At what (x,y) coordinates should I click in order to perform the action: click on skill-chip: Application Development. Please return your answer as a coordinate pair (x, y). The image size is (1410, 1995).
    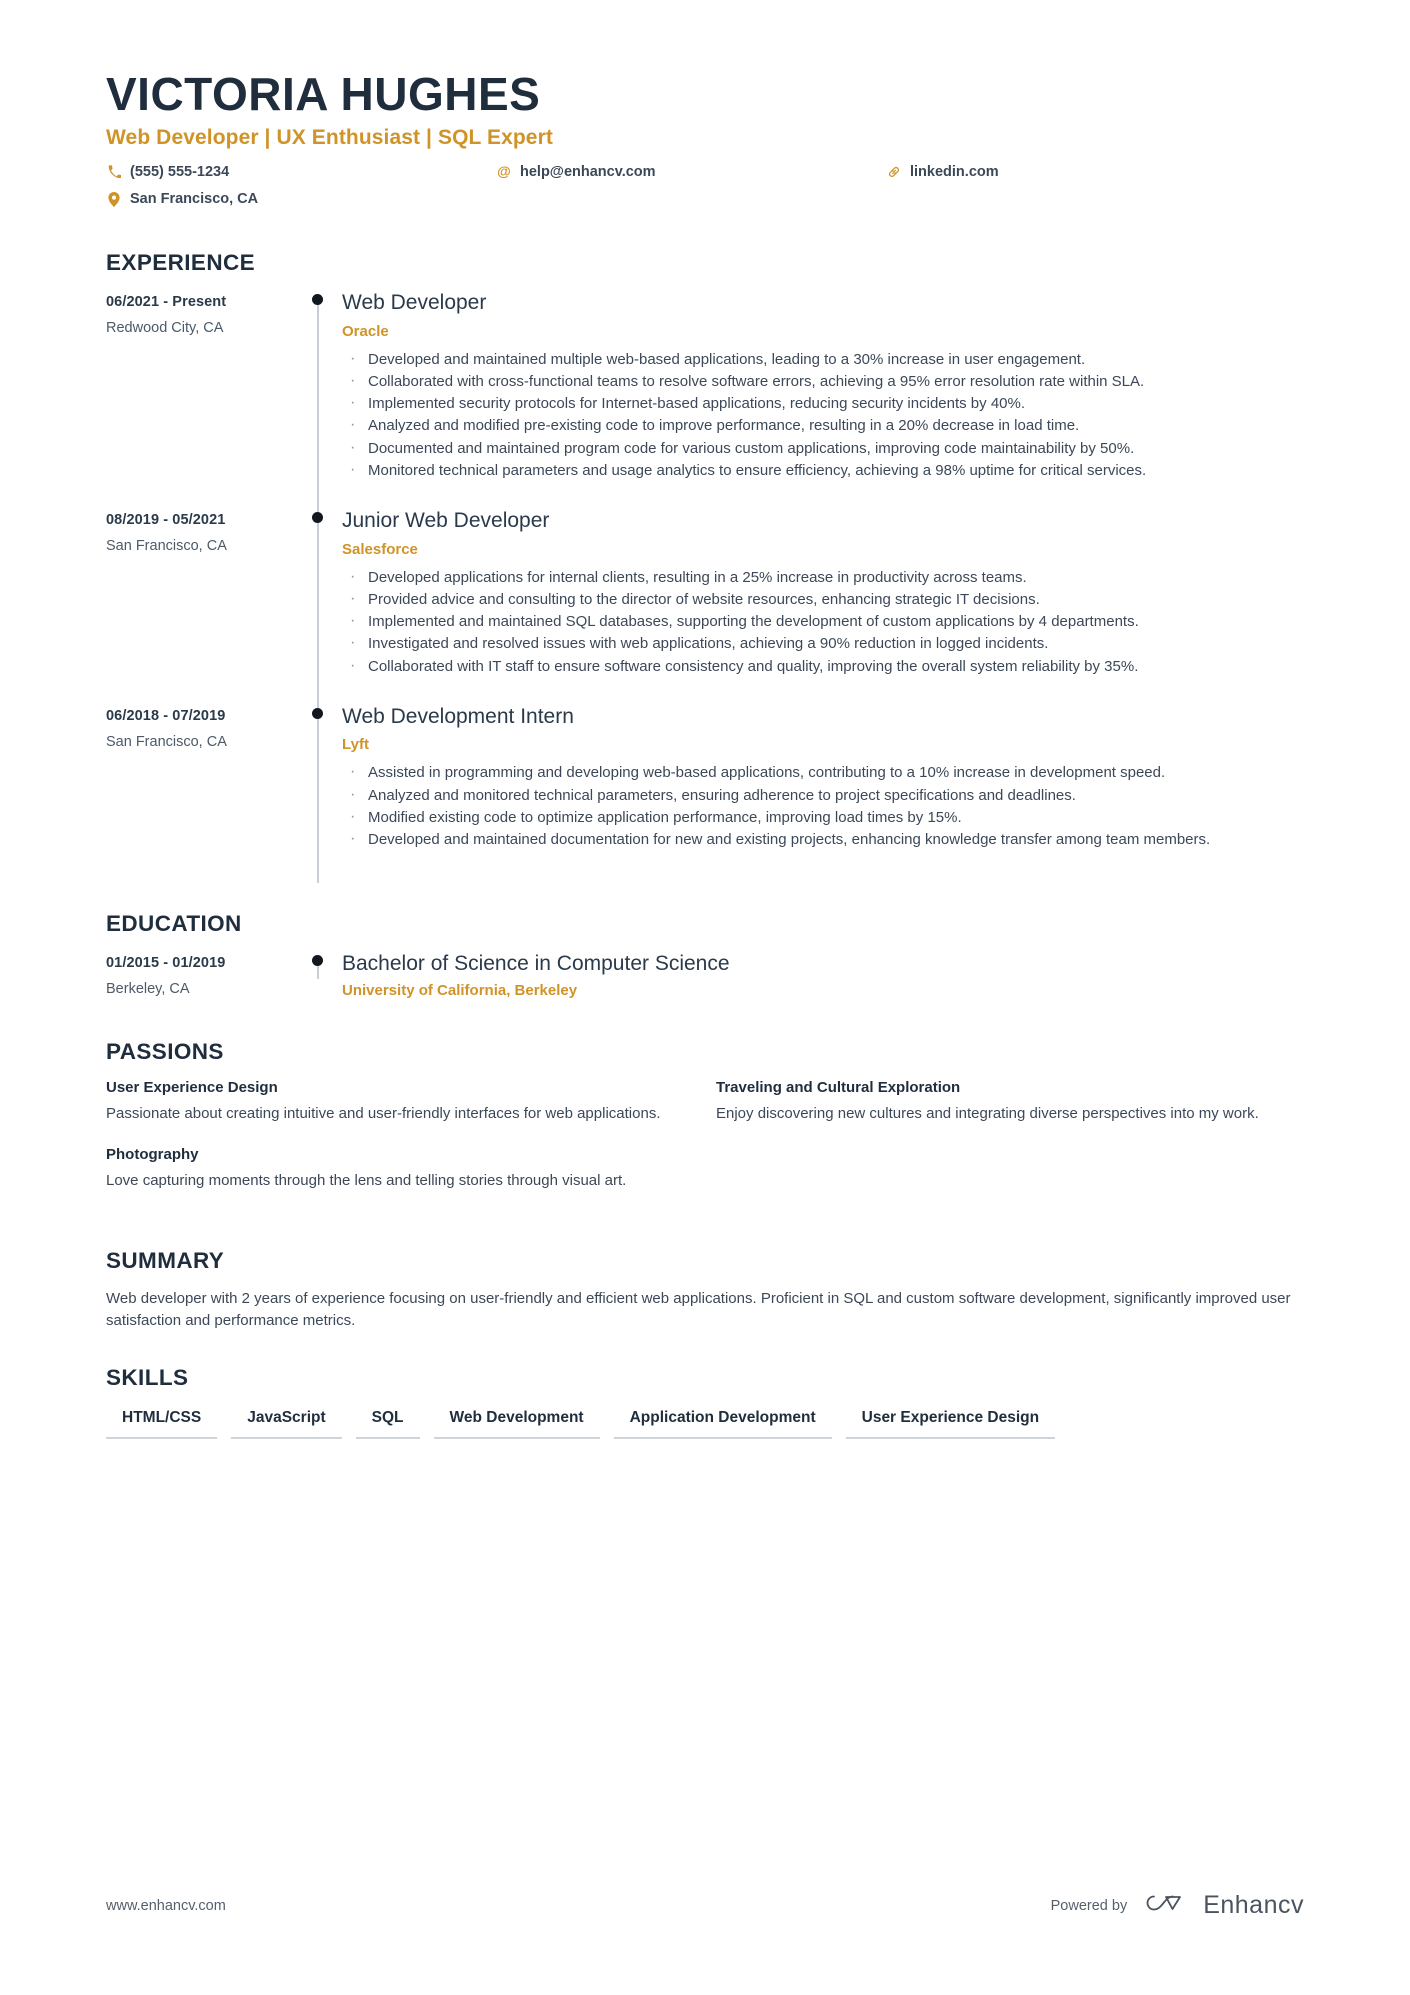
    Looking at the image, I should click on (722, 1422).